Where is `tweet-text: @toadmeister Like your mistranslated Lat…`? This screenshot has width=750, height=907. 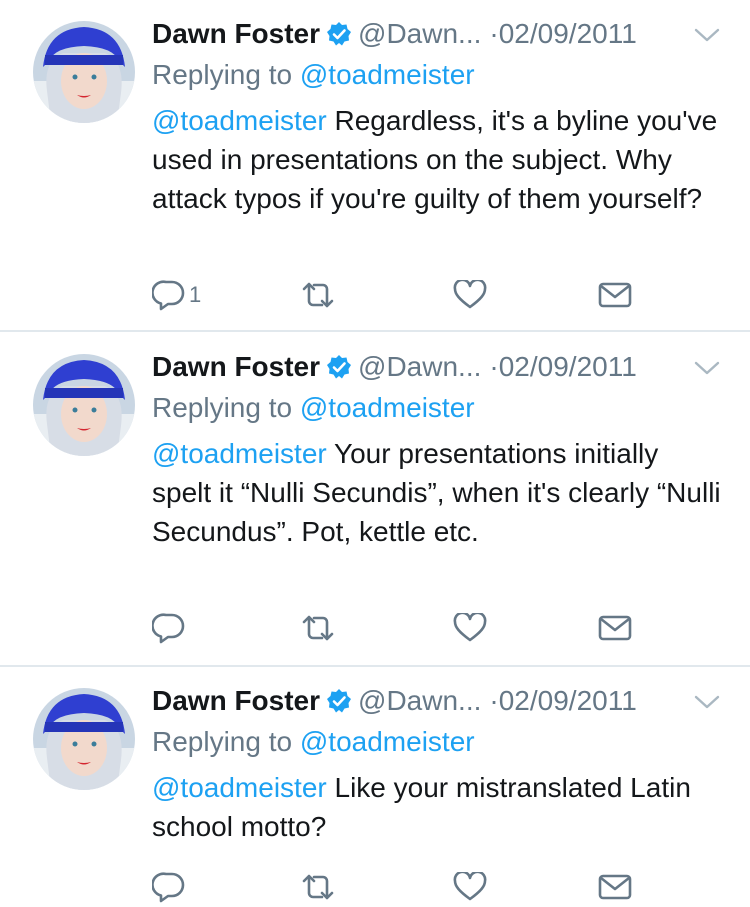 tweet-text: @toadmeister Like your mistranslated Lat… is located at coordinates (437, 807).